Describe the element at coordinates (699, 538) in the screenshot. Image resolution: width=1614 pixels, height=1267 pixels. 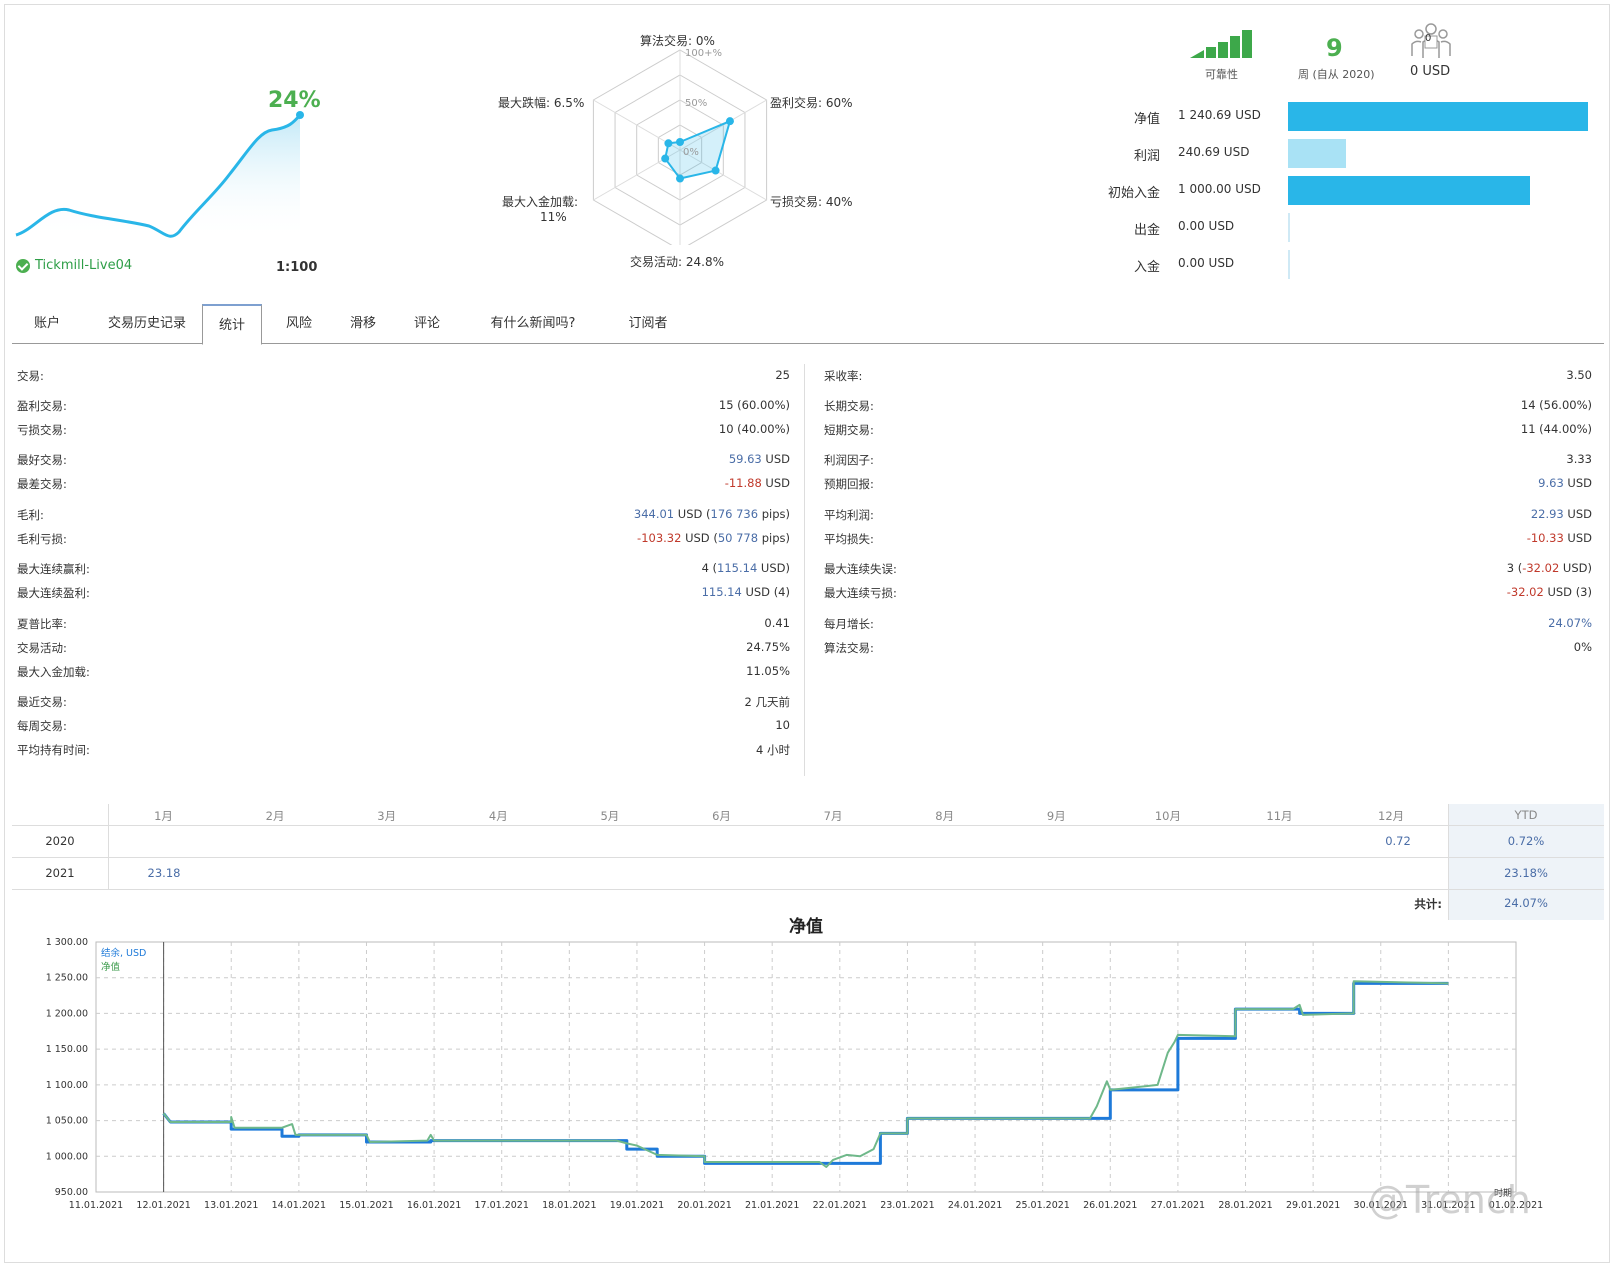
I see `stat-value-part: USD (` at that location.